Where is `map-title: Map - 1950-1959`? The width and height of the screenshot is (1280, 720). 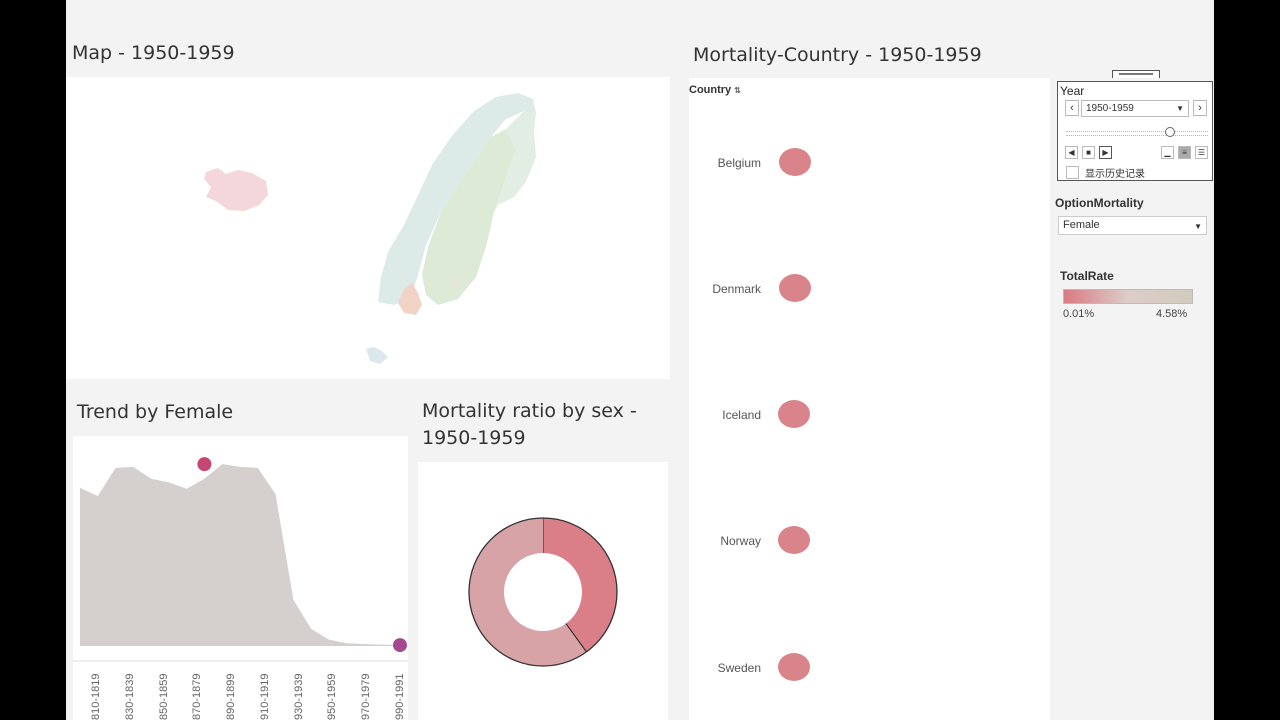
map-title: Map - 1950-1959 is located at coordinates (153, 53).